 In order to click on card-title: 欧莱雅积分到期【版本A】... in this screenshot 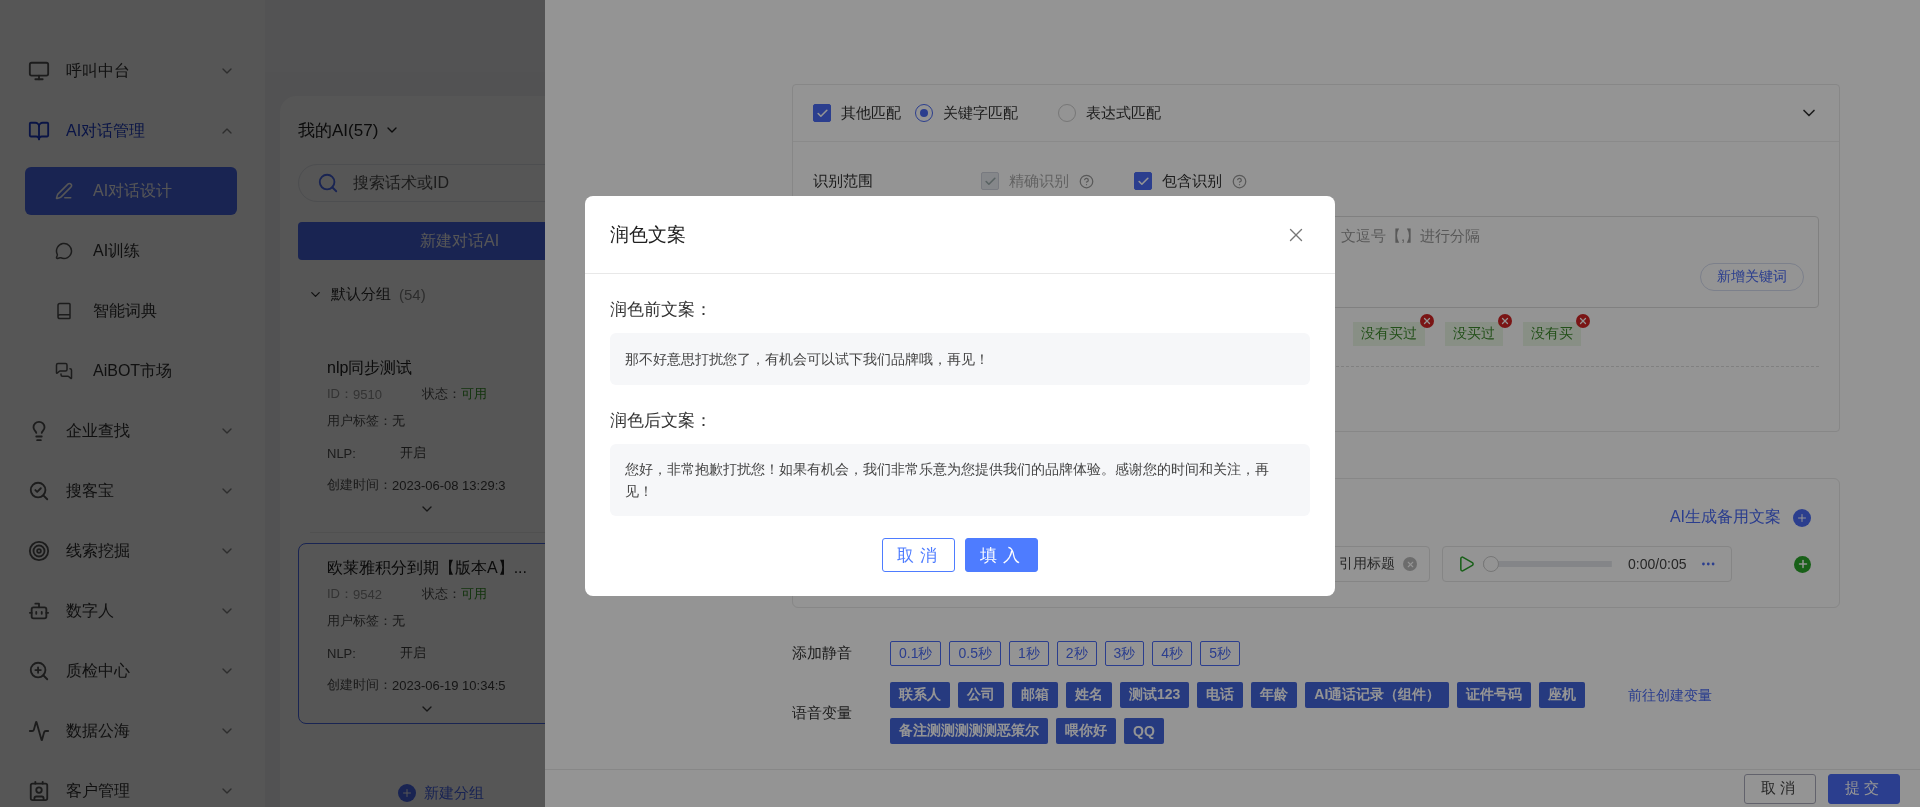, I will do `click(427, 568)`.